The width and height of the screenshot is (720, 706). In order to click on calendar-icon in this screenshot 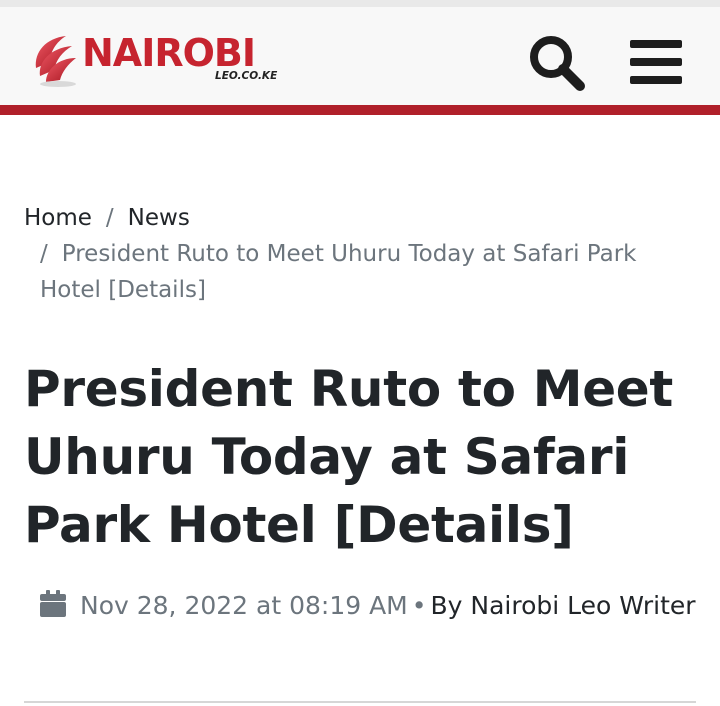, I will do `click(53, 603)`.